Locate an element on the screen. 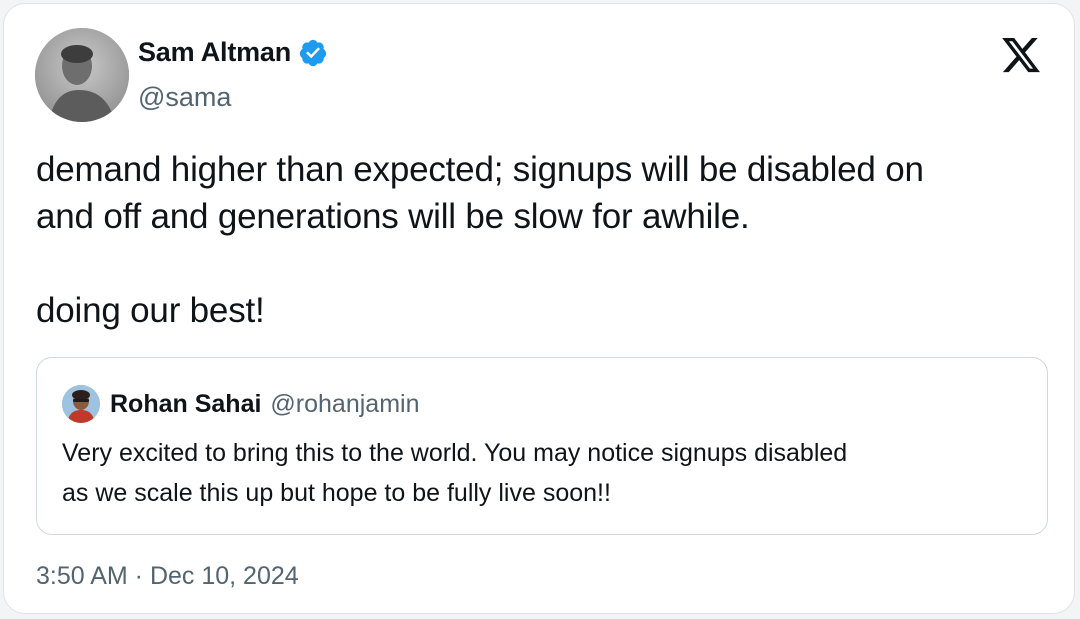  author-avatar is located at coordinates (82, 75).